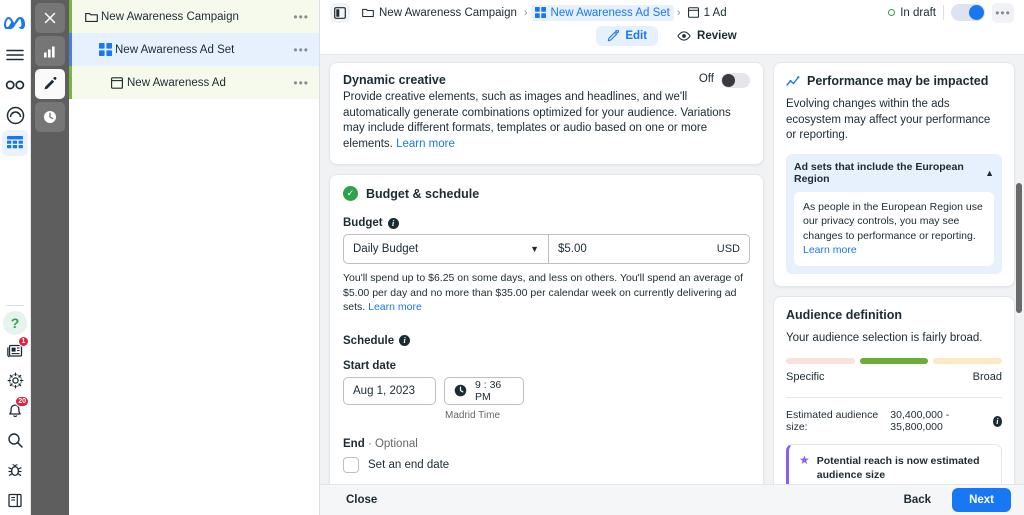 This screenshot has width=1024, height=515. What do you see at coordinates (627, 36) in the screenshot?
I see `tab-edit: Edit` at bounding box center [627, 36].